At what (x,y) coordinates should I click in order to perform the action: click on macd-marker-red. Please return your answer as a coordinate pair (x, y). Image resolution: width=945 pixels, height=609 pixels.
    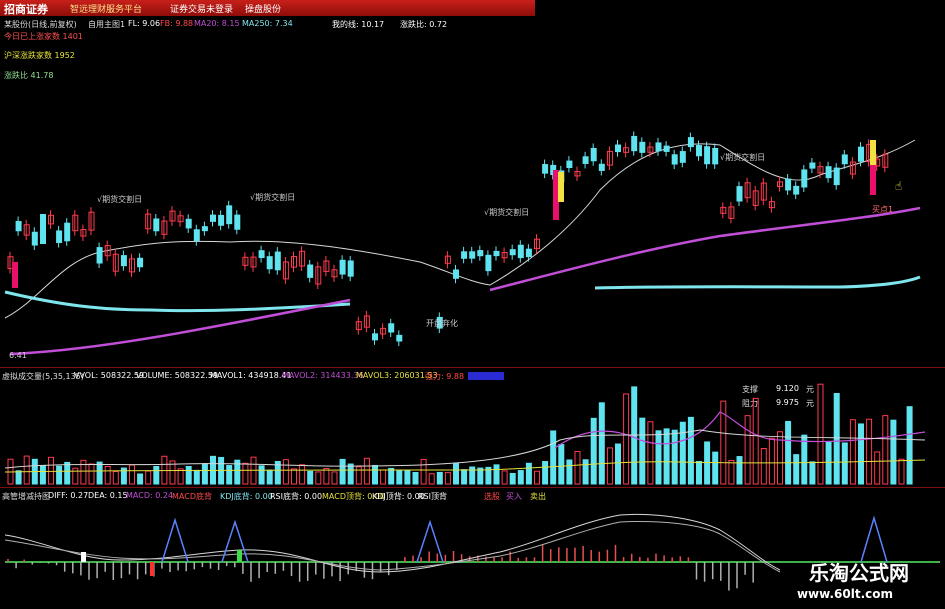
    Looking at the image, I should click on (152, 569).